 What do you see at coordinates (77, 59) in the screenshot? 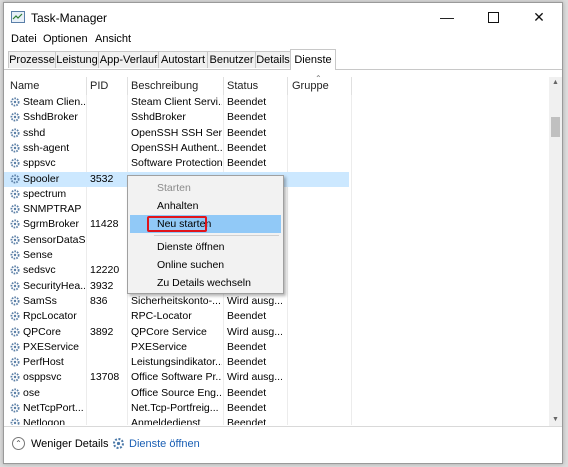
I see `tab-leistung: Leistung` at bounding box center [77, 59].